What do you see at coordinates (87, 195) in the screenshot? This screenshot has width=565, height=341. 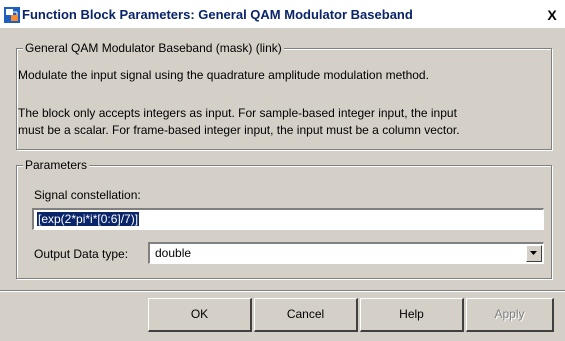 I see `signal-constellation-label: Signal constellation:` at bounding box center [87, 195].